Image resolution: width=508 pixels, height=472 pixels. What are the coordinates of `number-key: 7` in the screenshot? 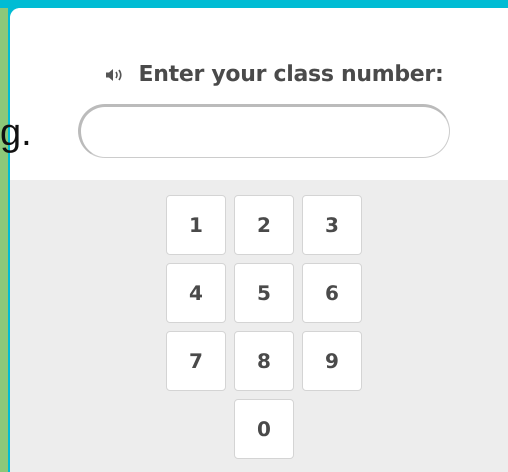 It's located at (196, 361).